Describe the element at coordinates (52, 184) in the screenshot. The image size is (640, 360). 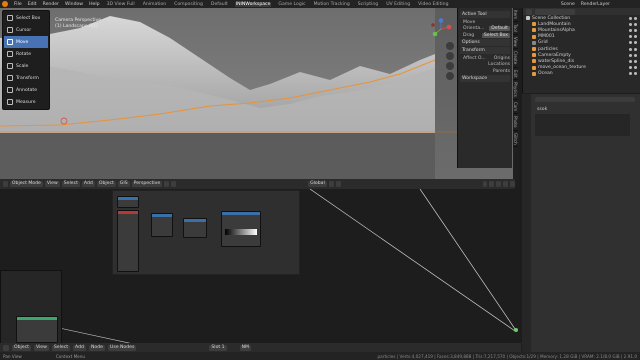
I see `view-menu: View` at that location.